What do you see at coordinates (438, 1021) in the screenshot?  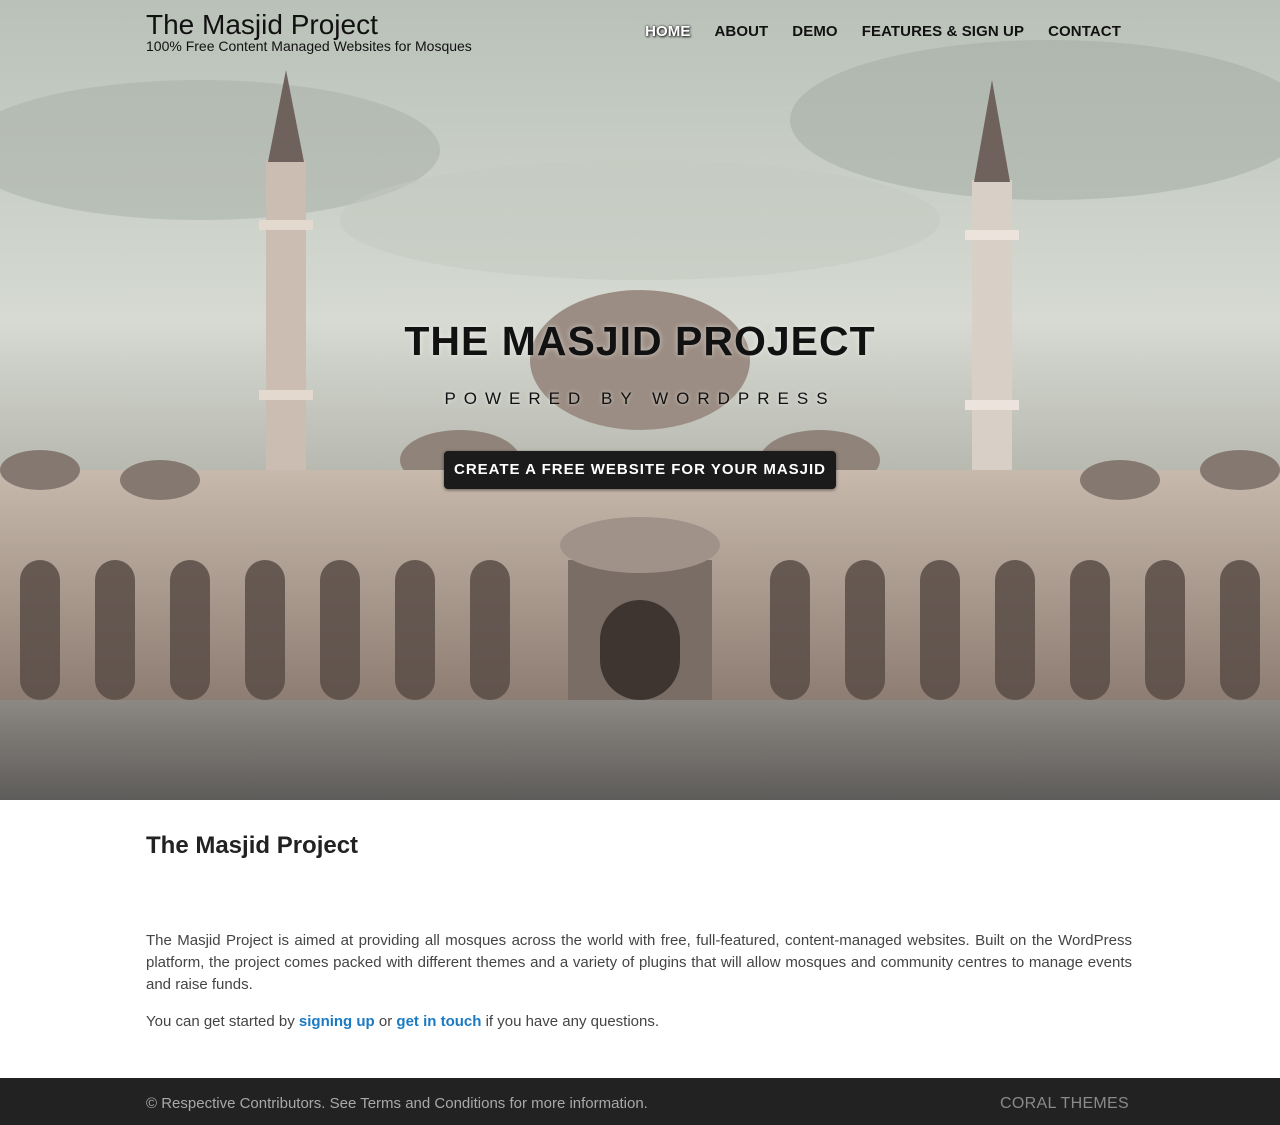 I see `contact-link: get in touch` at bounding box center [438, 1021].